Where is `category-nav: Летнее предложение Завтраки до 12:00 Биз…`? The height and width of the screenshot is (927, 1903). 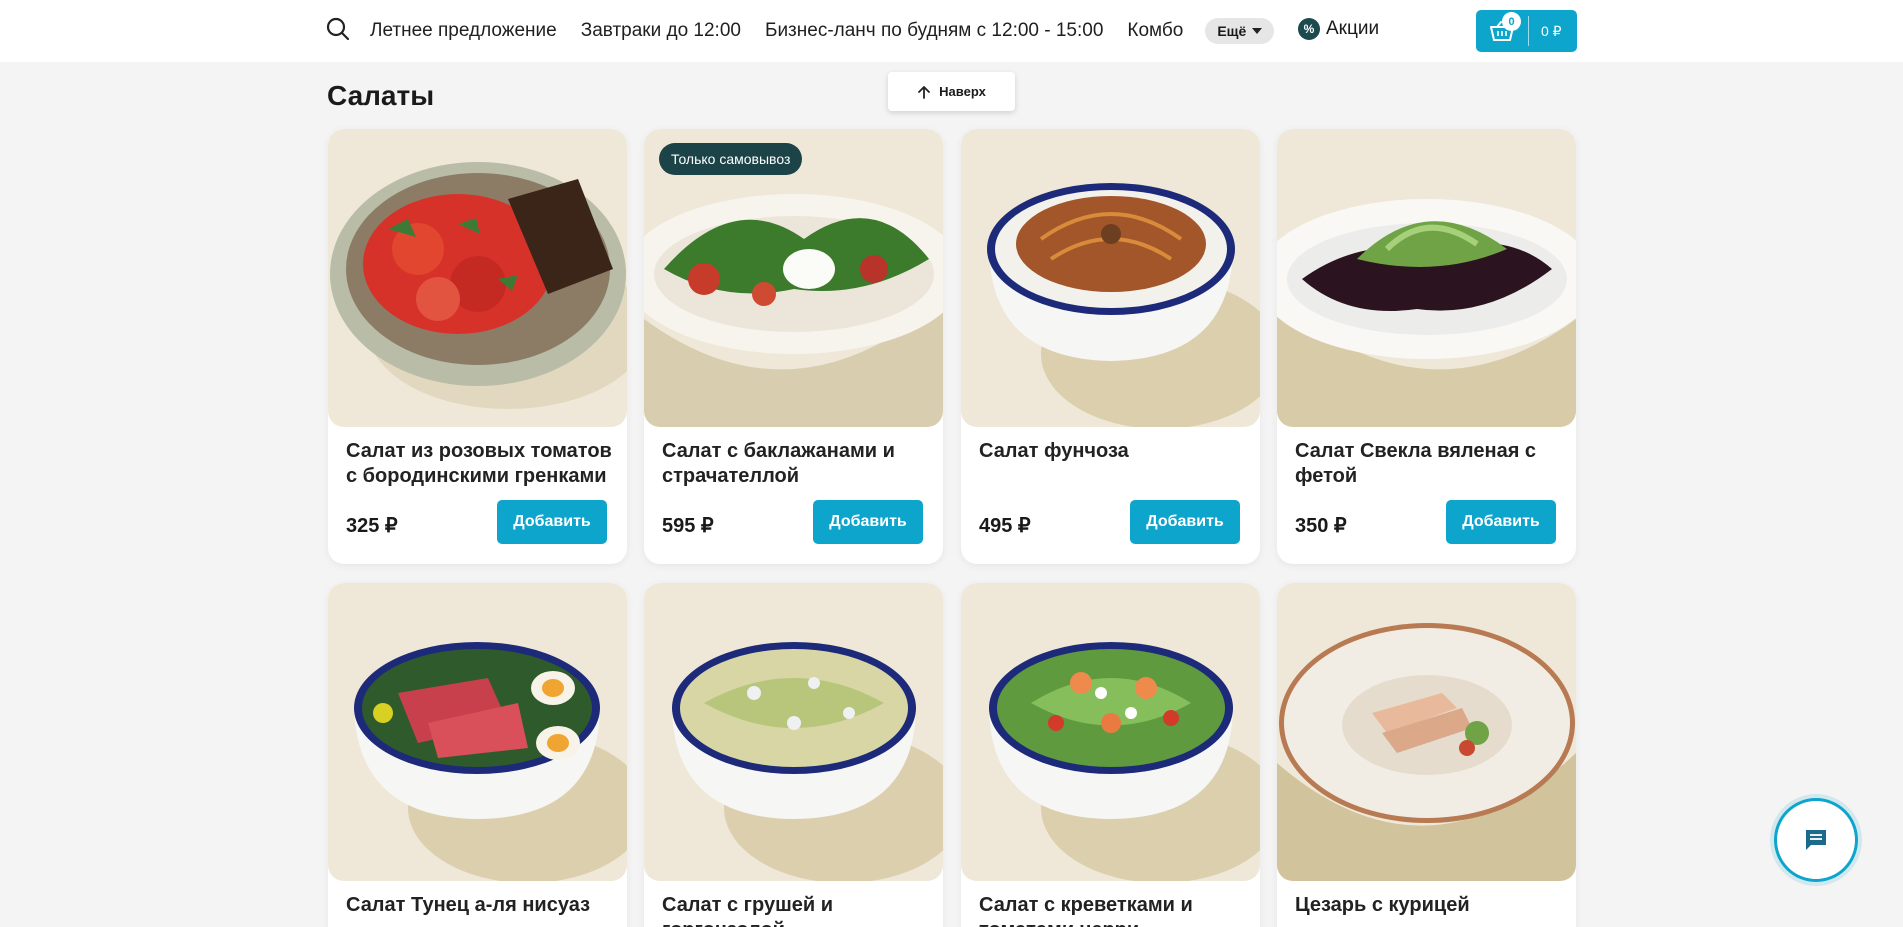 category-nav: Летнее предложение Завтраки до 12:00 Биз… is located at coordinates (822, 31).